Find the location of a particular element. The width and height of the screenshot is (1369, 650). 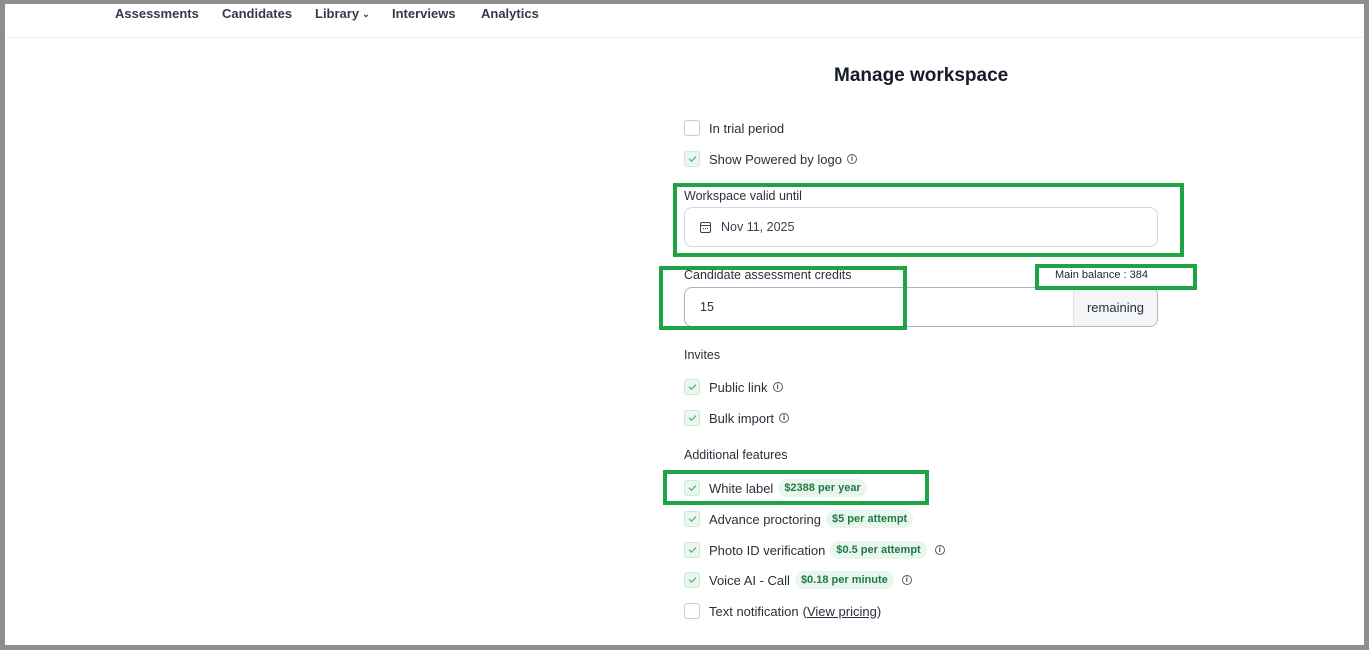

workspace-valid-date-field: Nov 11, 2025 is located at coordinates (921, 227).